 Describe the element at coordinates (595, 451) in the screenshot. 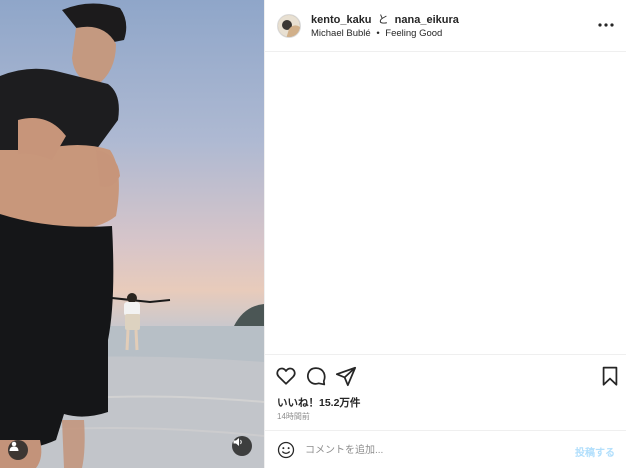

I see `post-comment-button: 投稿する` at that location.